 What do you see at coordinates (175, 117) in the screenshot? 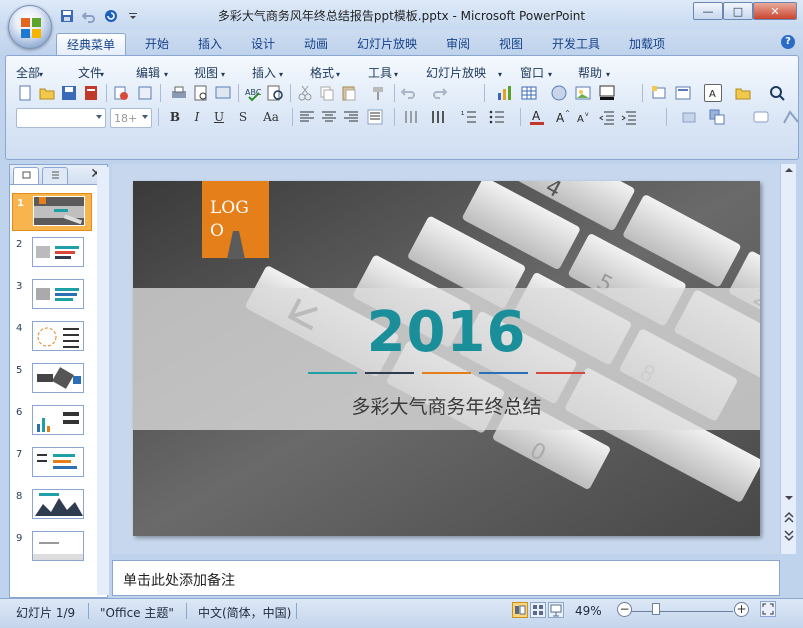
I see `bold-button: B` at bounding box center [175, 117].